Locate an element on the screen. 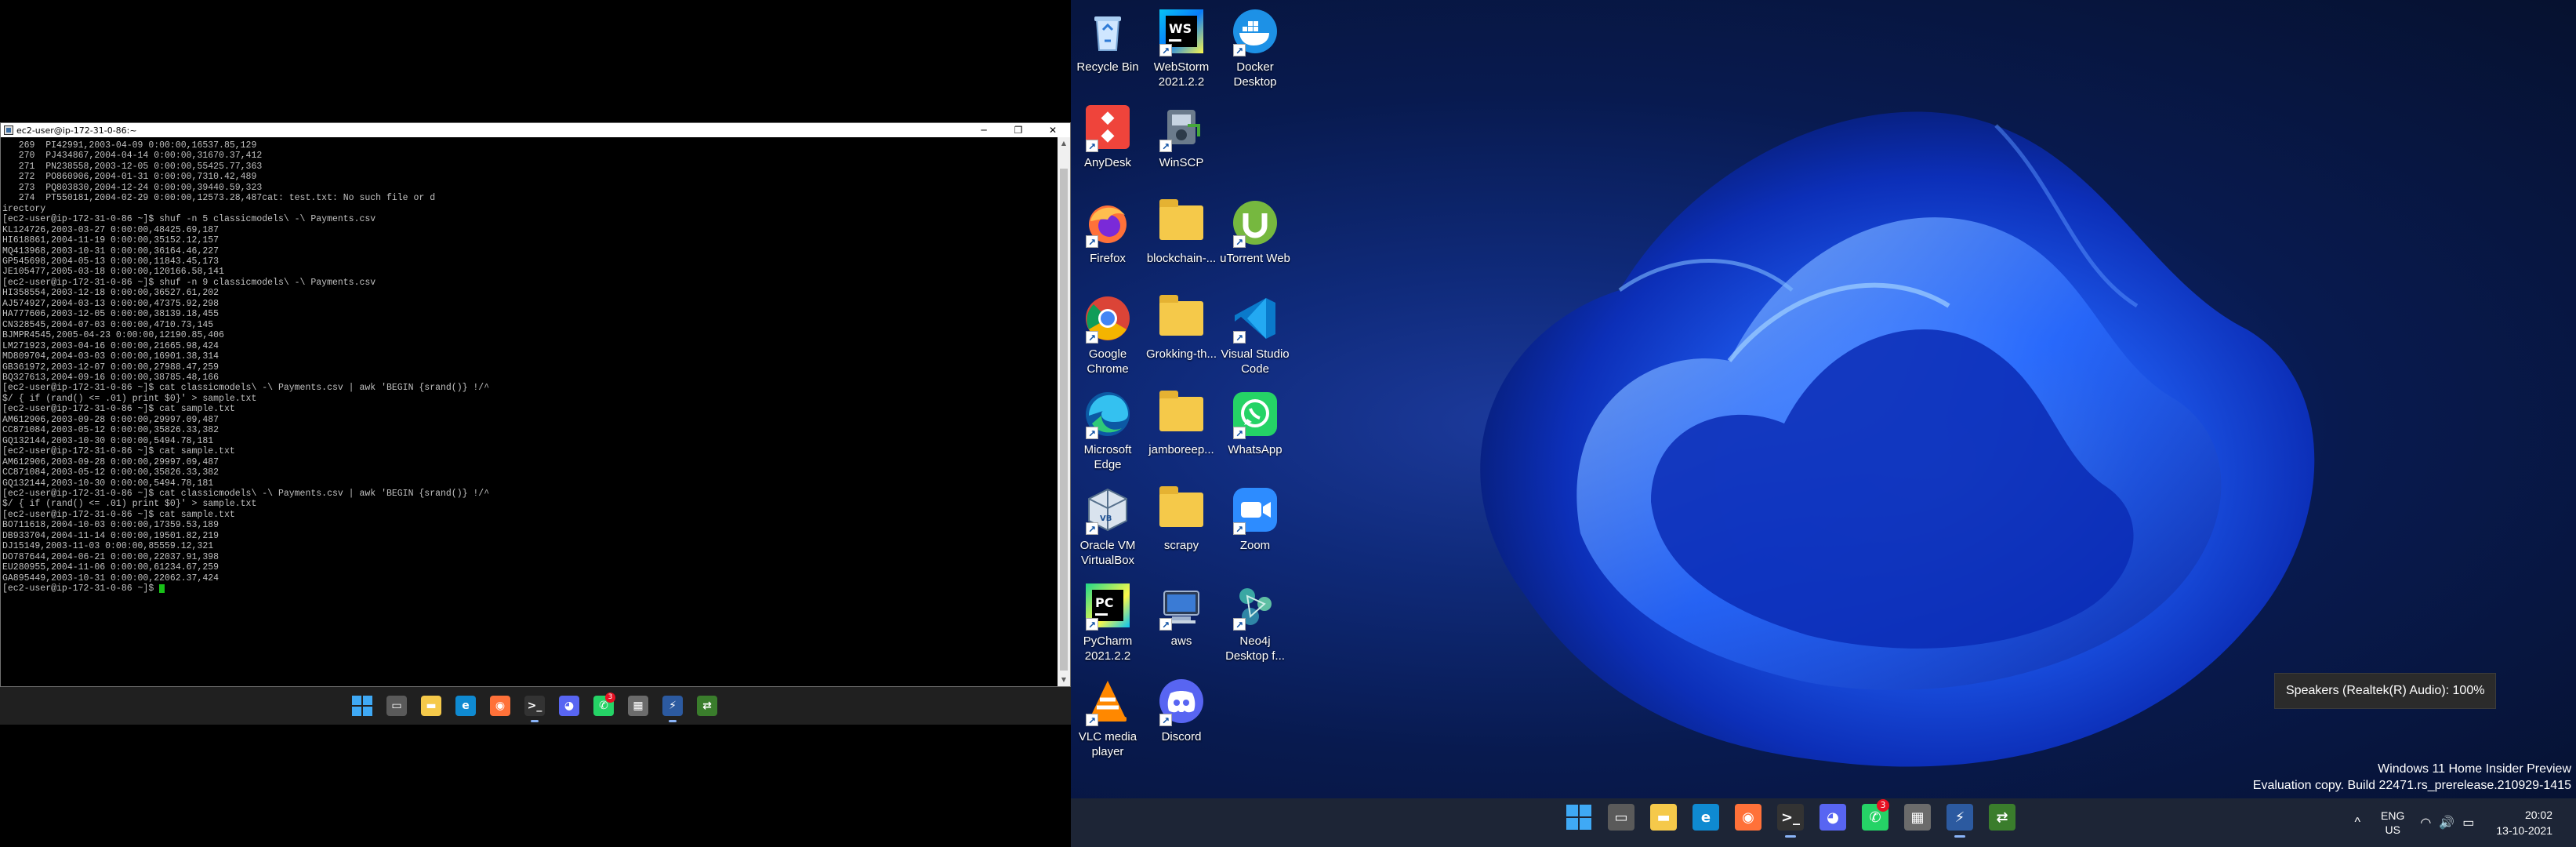  file-explorer-icon: ▬ is located at coordinates (431, 706).